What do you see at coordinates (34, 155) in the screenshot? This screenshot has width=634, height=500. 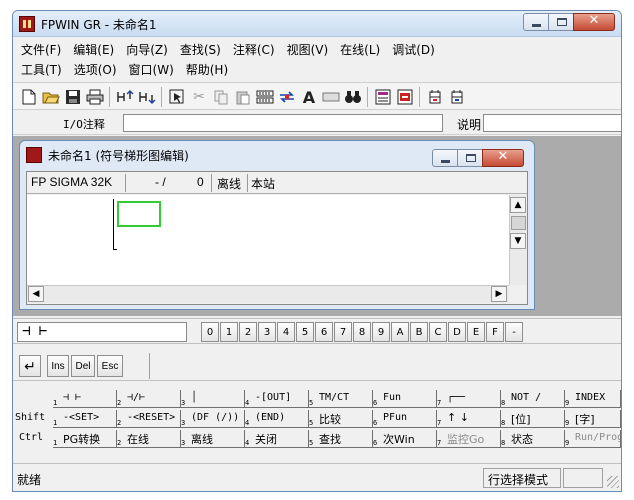 I see `child-window-icon` at bounding box center [34, 155].